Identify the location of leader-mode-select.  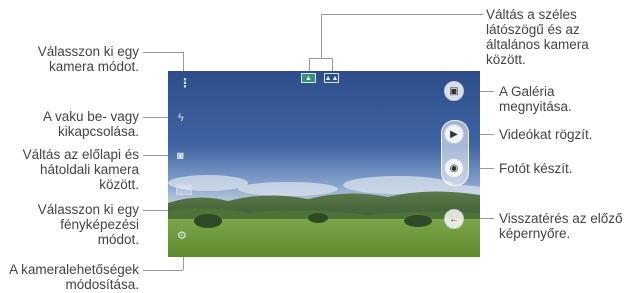
(163, 52).